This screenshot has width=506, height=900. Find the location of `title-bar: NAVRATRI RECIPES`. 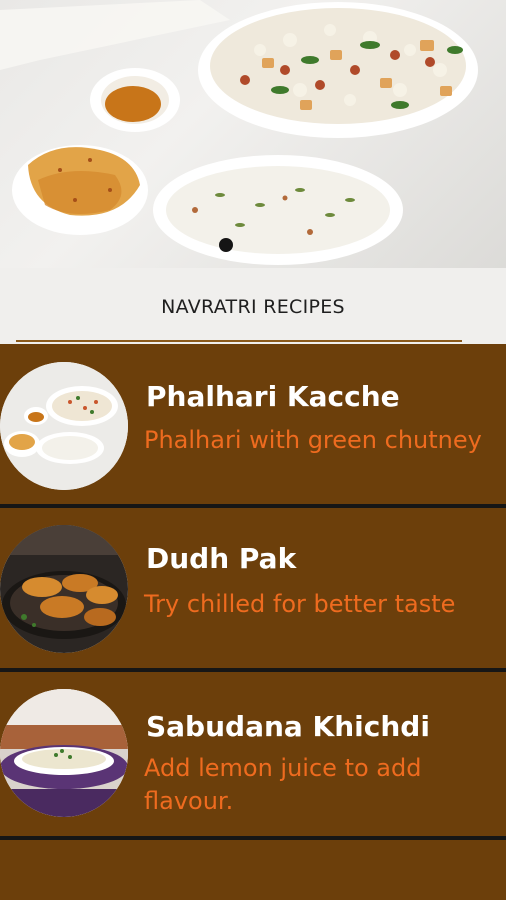

title-bar: NAVRATRI RECIPES is located at coordinates (253, 306).